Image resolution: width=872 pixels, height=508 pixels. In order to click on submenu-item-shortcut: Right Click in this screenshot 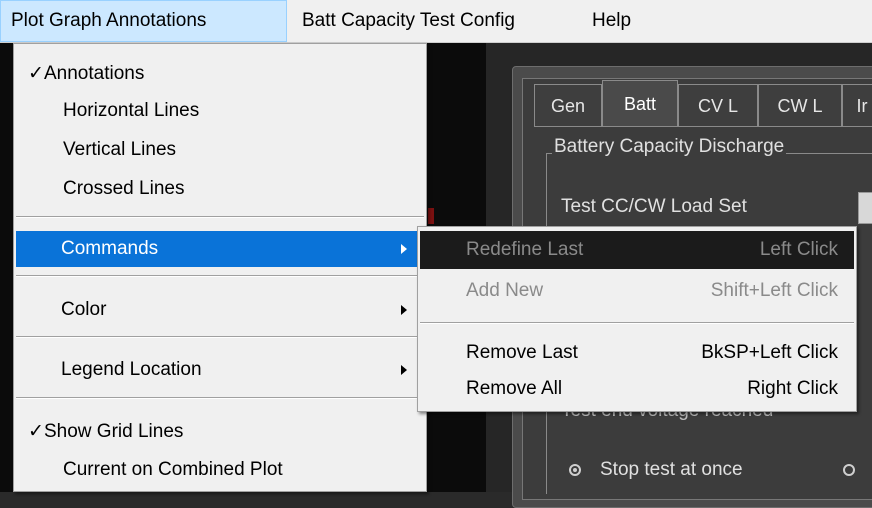, I will do `click(792, 388)`.